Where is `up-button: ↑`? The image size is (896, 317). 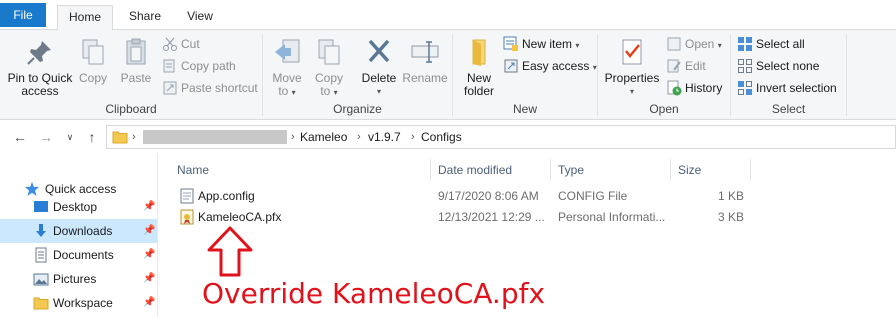
up-button: ↑ is located at coordinates (92, 137).